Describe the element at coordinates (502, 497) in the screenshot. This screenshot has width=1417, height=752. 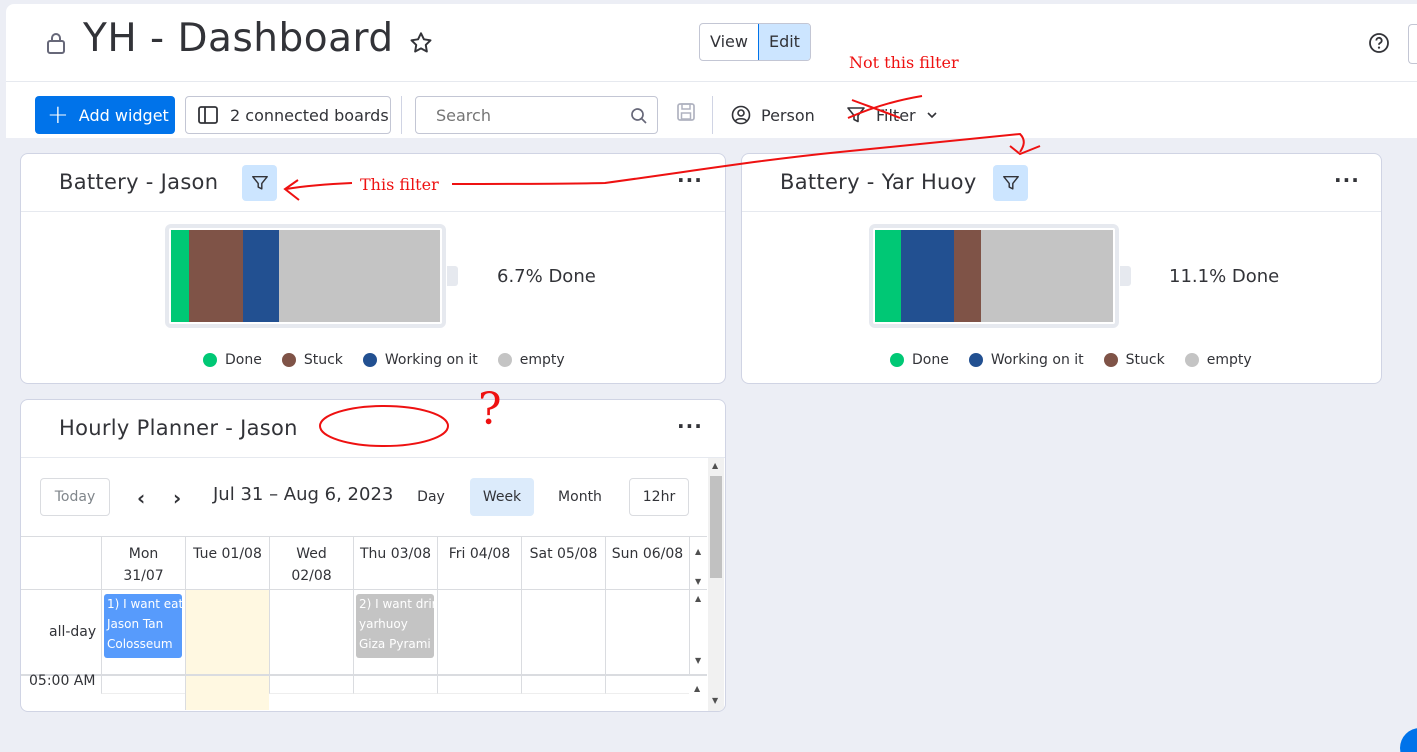
I see `week-view-button: Week` at that location.